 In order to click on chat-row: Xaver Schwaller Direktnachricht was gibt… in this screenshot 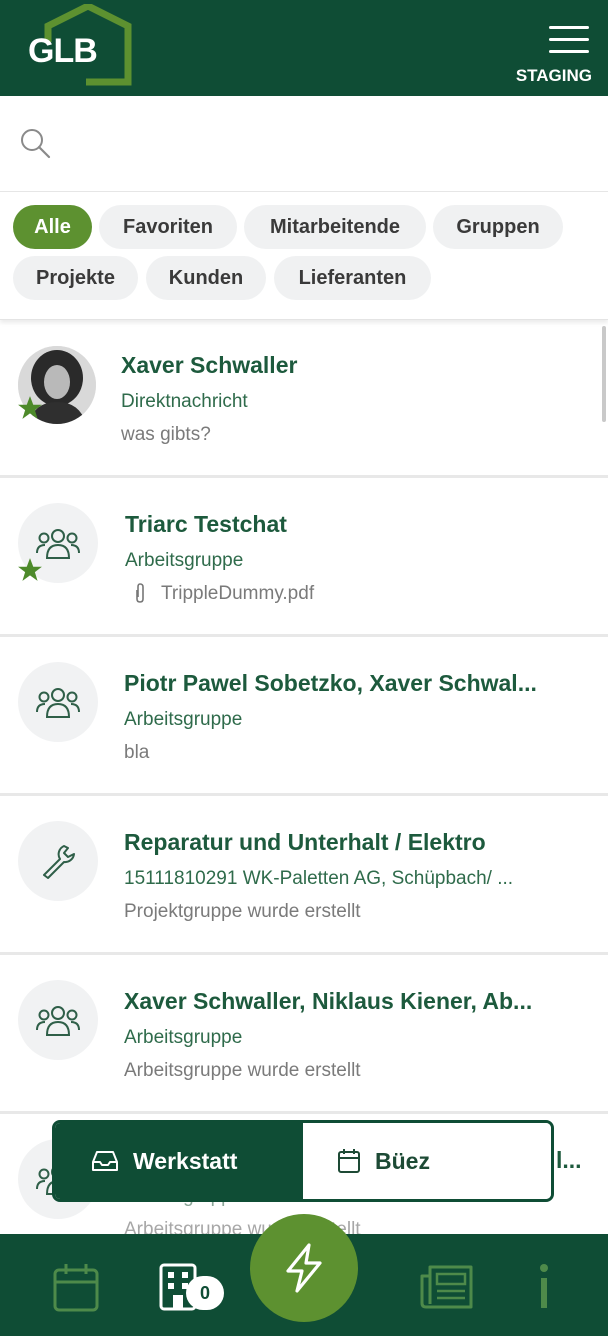, I will do `click(304, 399)`.